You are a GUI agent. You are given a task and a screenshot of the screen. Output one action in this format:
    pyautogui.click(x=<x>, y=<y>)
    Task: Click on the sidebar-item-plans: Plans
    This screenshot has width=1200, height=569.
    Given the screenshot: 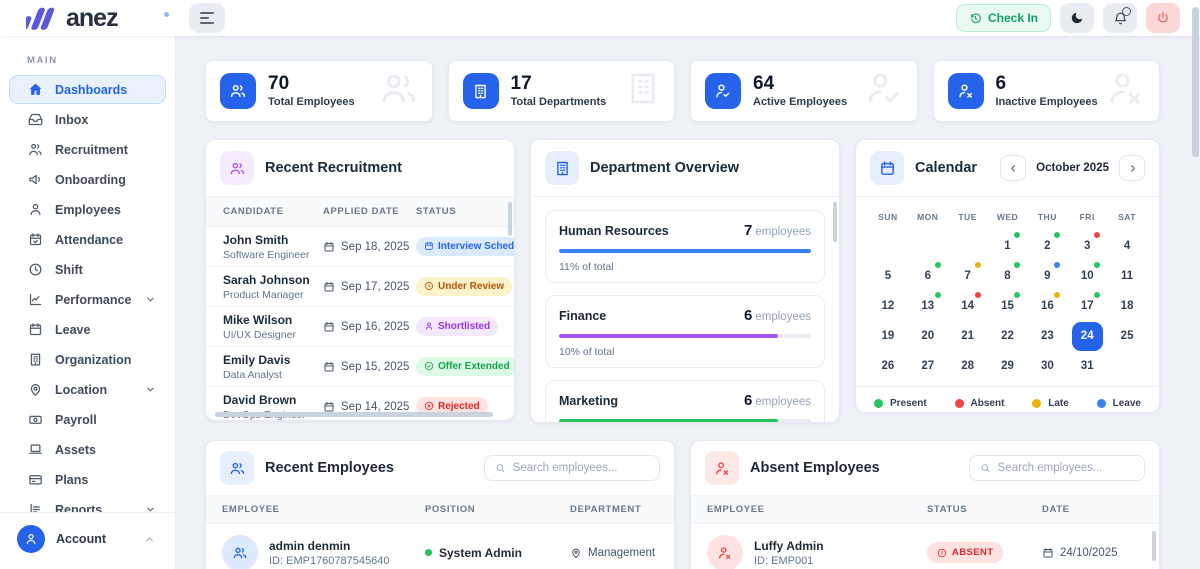 What is the action you would take?
    pyautogui.click(x=87, y=479)
    